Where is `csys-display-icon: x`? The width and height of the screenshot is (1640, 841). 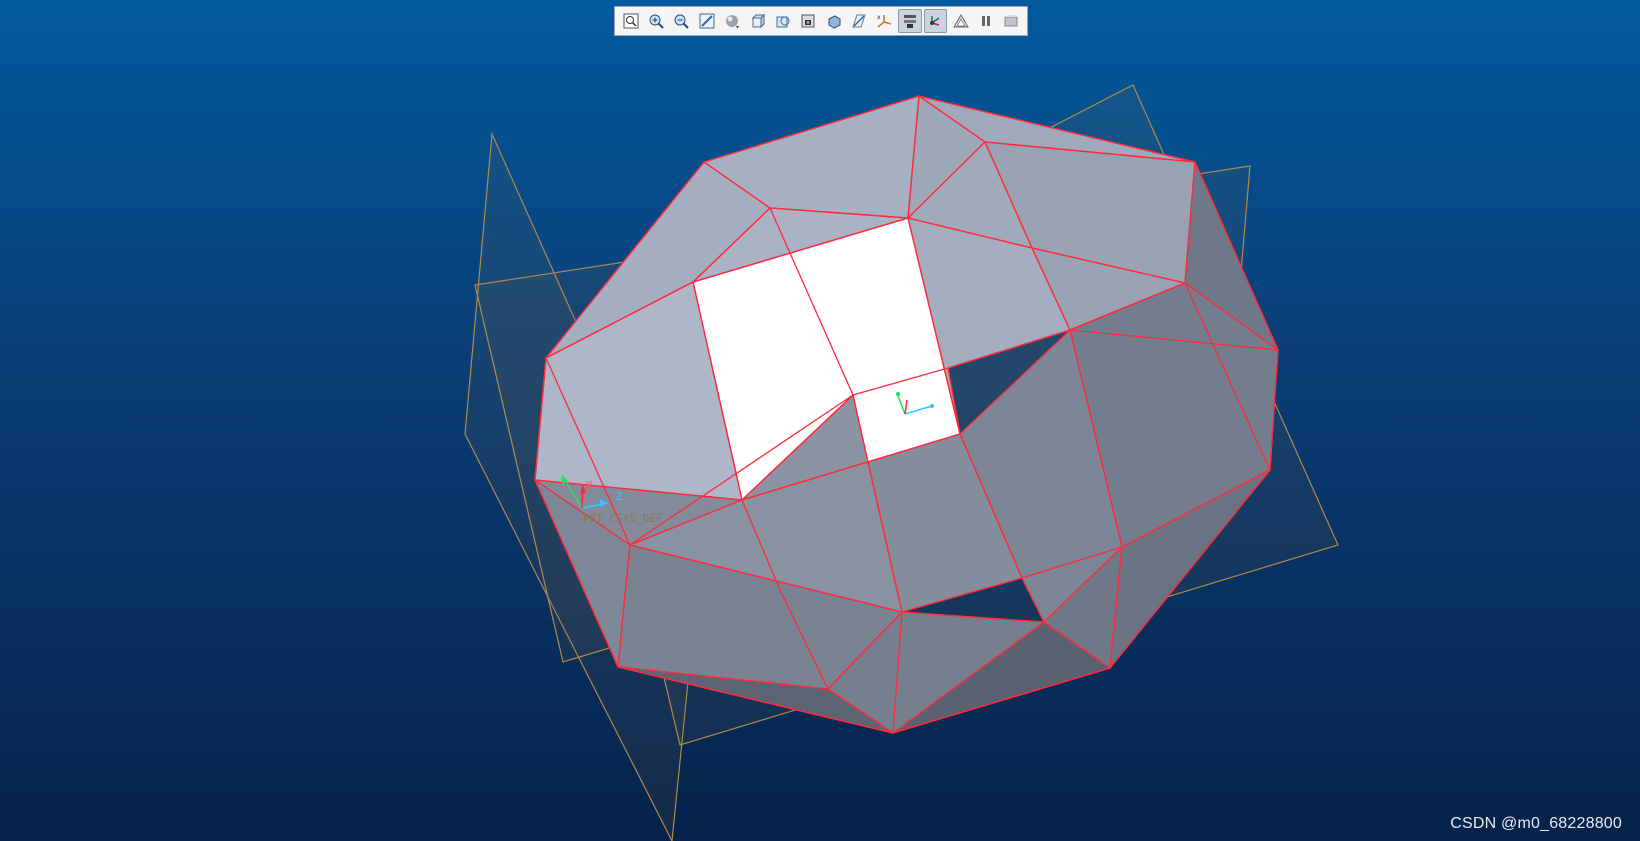 csys-display-icon: x is located at coordinates (884, 21).